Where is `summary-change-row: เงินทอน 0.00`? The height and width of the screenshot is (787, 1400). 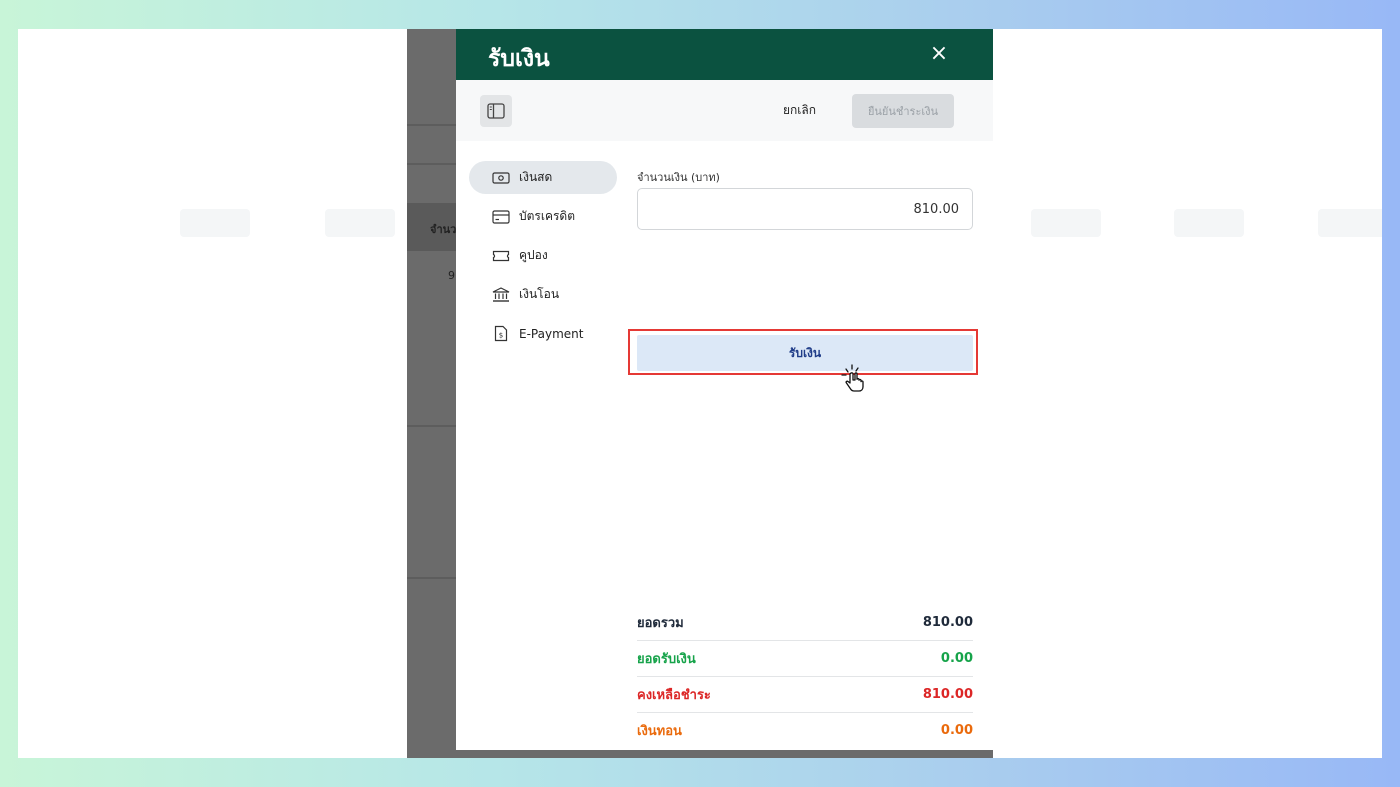 summary-change-row: เงินทอน 0.00 is located at coordinates (805, 730).